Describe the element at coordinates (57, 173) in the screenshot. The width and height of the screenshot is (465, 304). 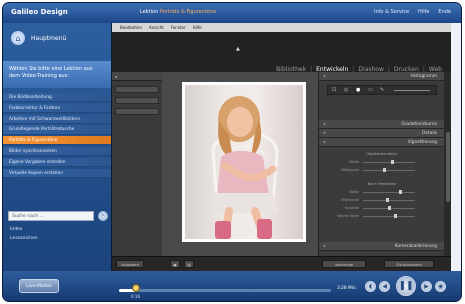
I see `lesson-item: Virtuelle Kopien erstellen` at that location.